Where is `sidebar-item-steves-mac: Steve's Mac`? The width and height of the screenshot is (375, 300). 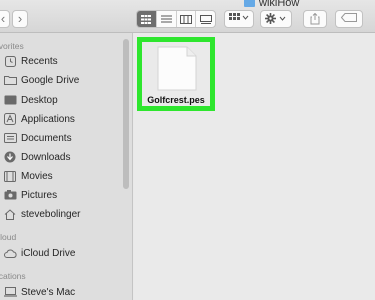
sidebar-item-steves-mac: Steve's Mac is located at coordinates (60, 292).